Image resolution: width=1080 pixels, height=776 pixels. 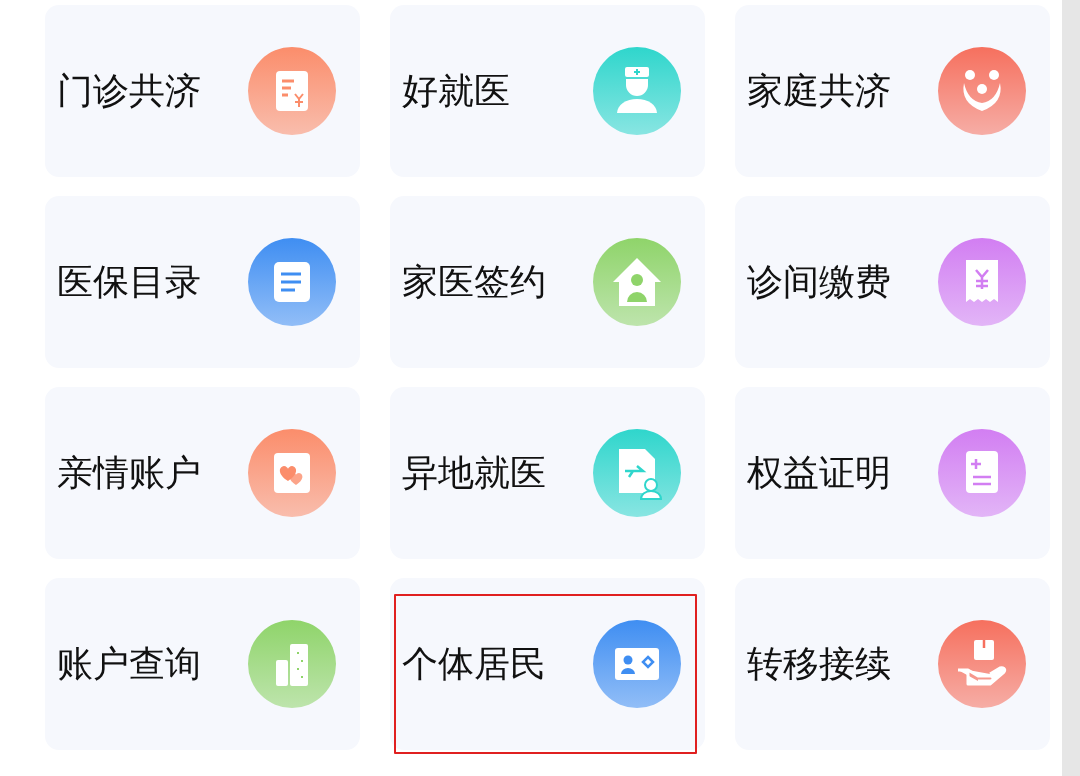 I want to click on menu-tile: 权益证明, so click(x=892, y=473).